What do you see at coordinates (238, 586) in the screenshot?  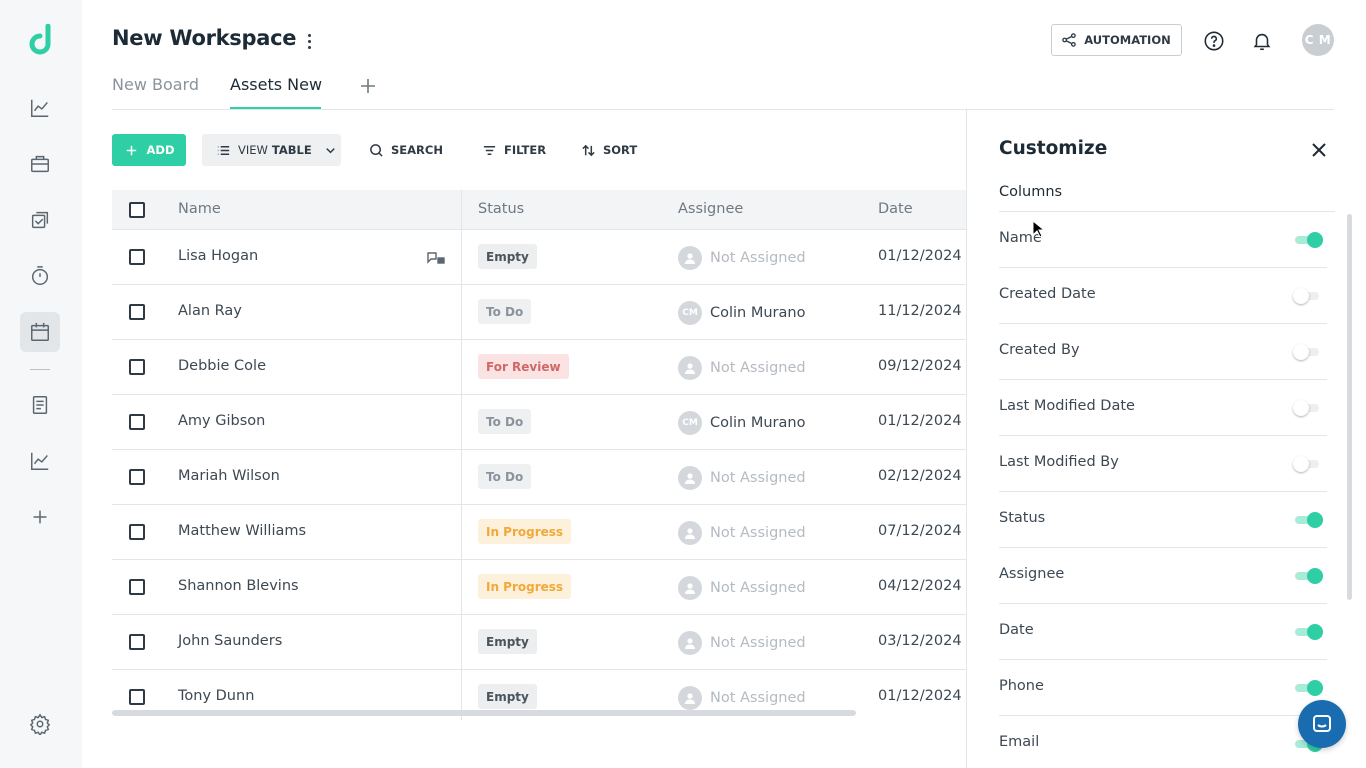 I see `row-name: Shannon Blevins` at bounding box center [238, 586].